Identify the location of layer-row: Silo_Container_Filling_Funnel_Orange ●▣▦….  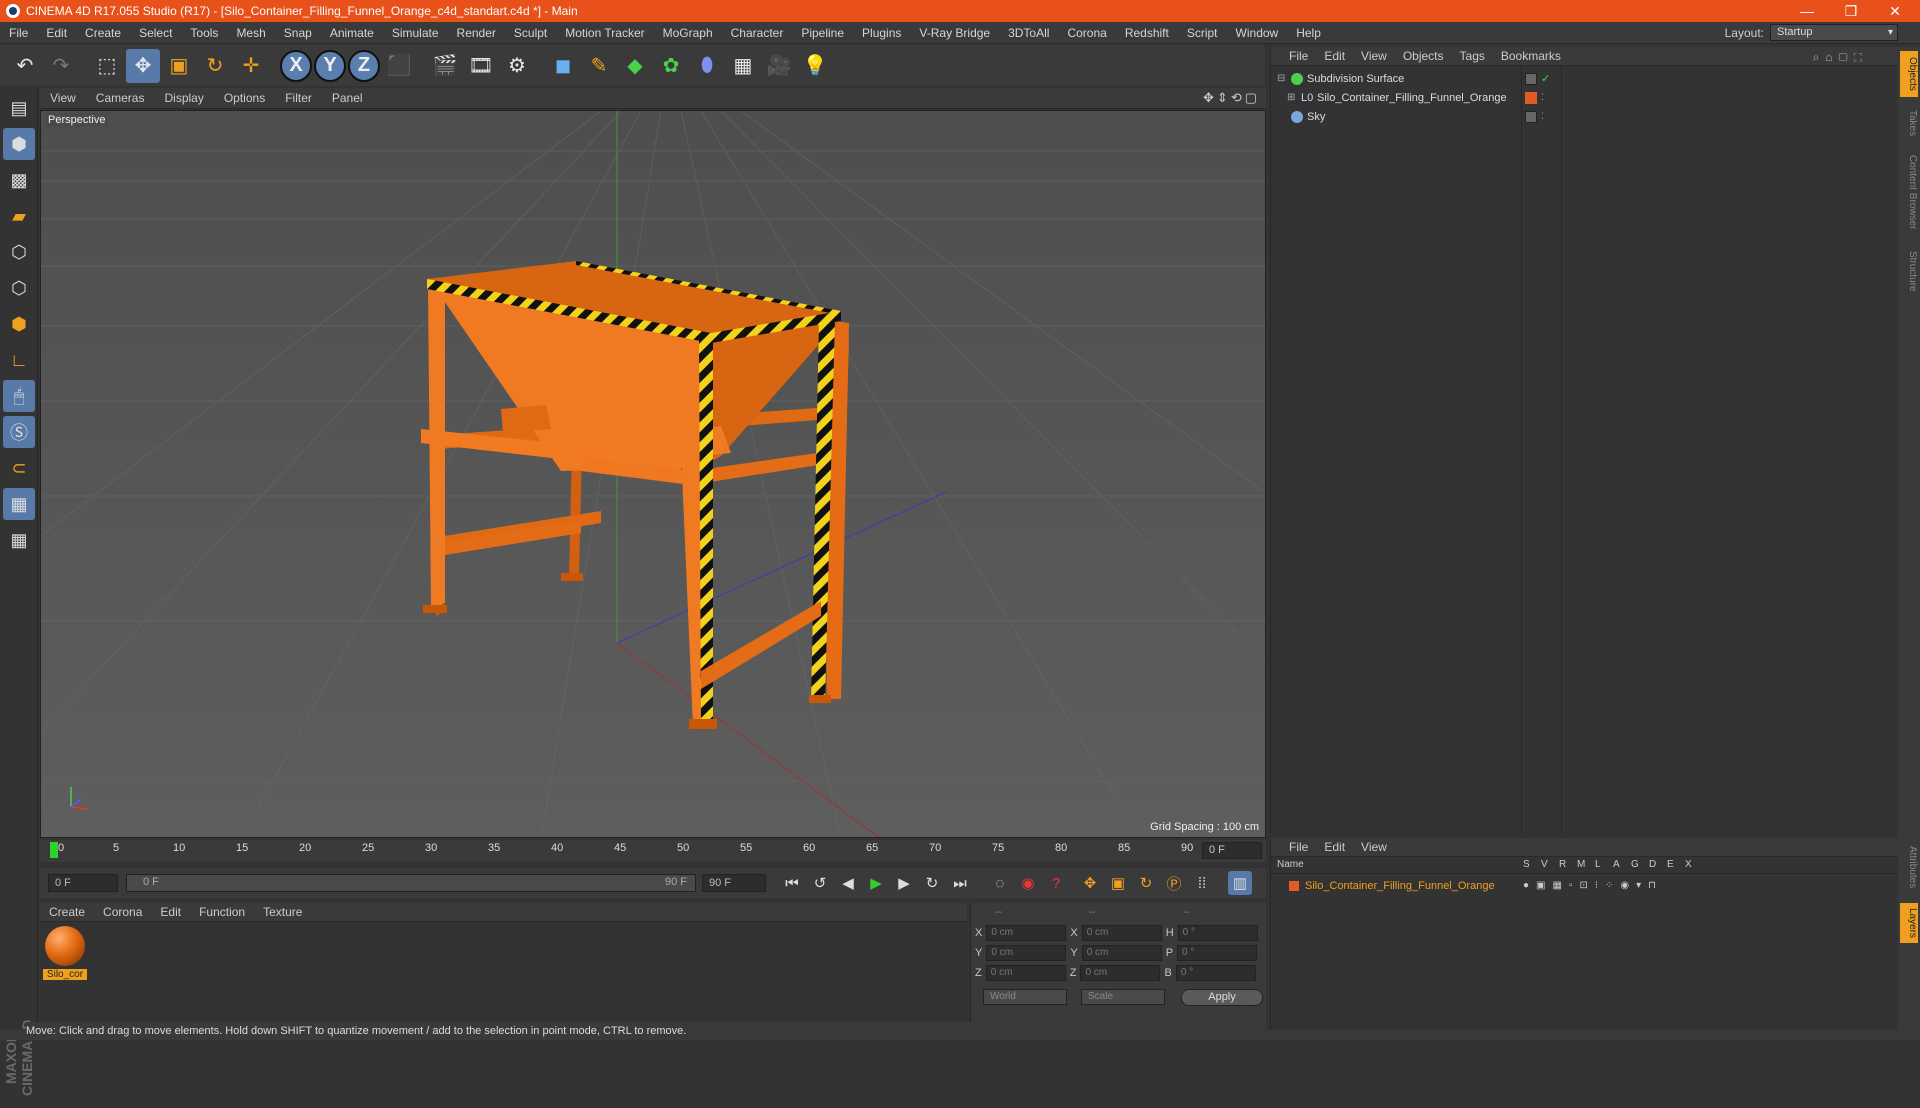
(1585, 885).